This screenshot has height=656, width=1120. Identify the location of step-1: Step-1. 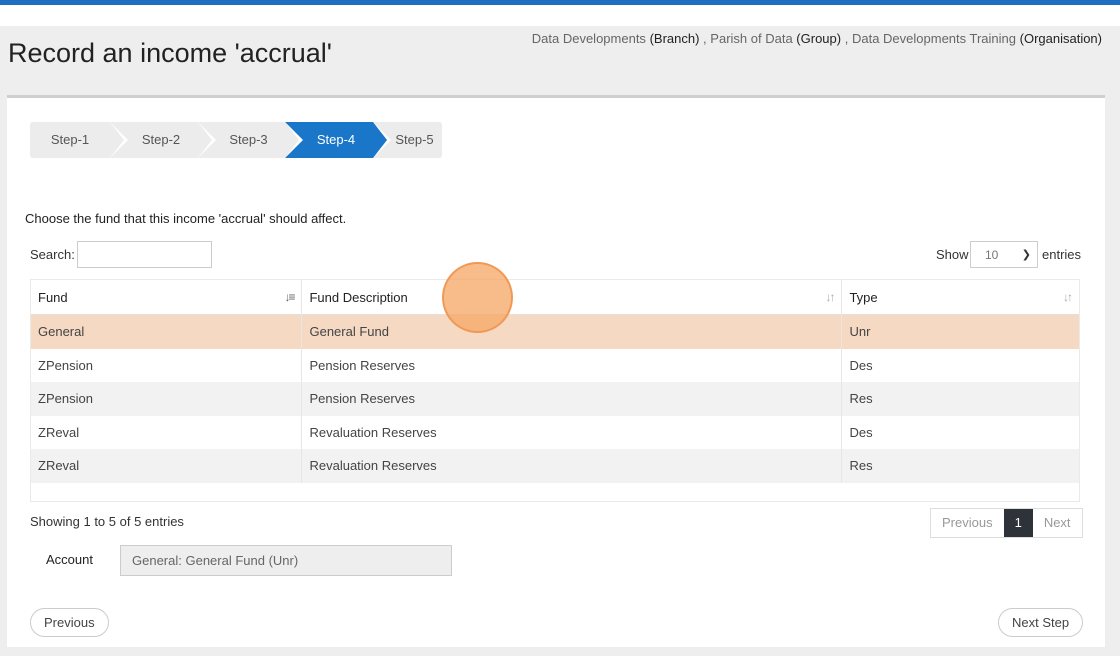
(79, 140).